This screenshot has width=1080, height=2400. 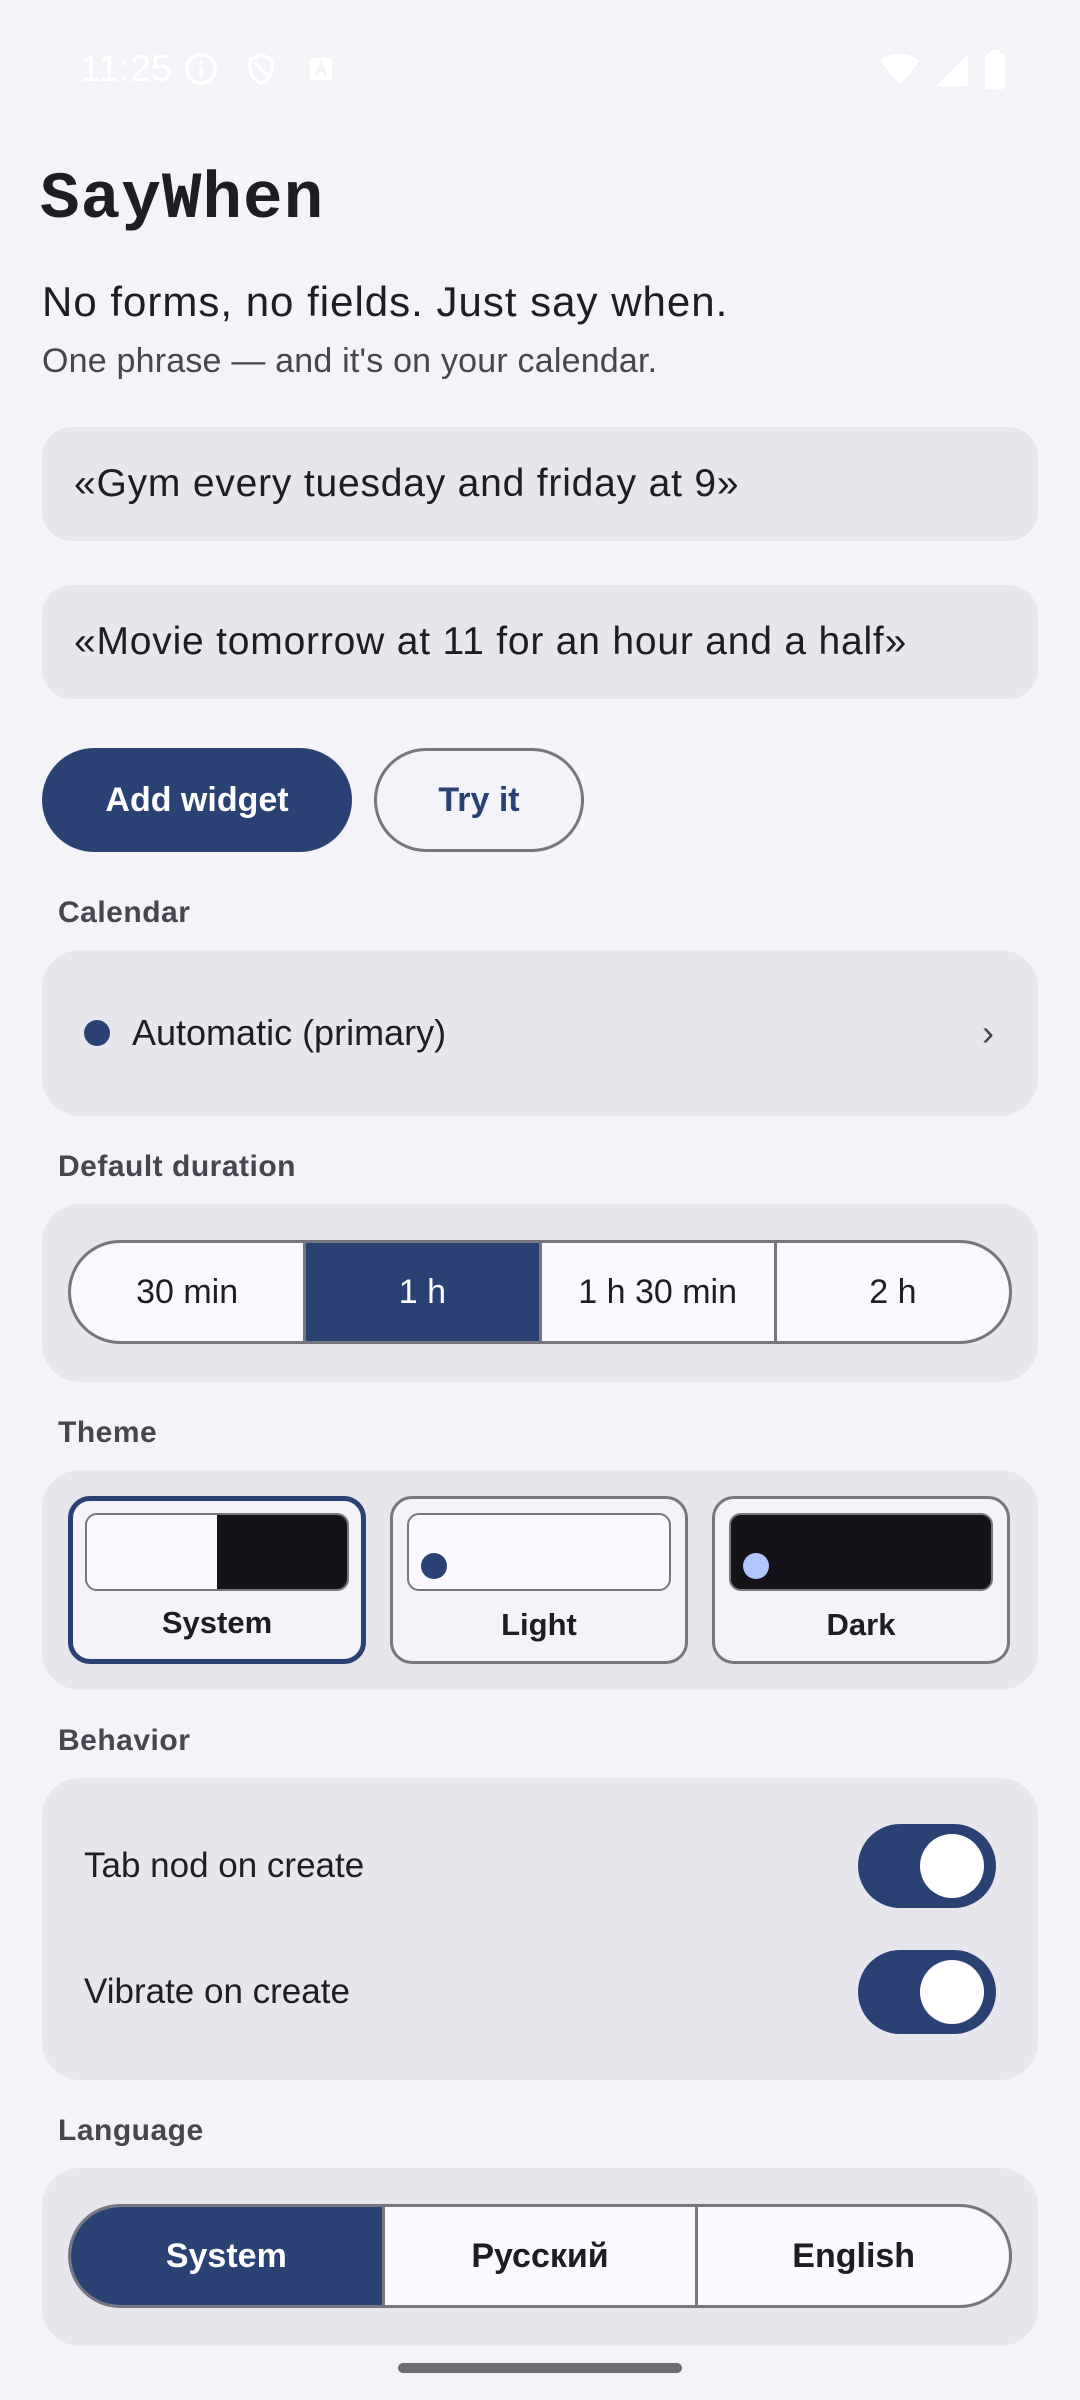 I want to click on add-widget-button: Add widget, so click(x=197, y=800).